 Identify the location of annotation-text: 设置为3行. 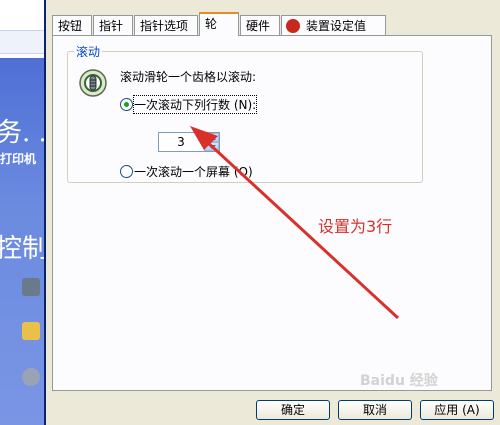
(355, 226).